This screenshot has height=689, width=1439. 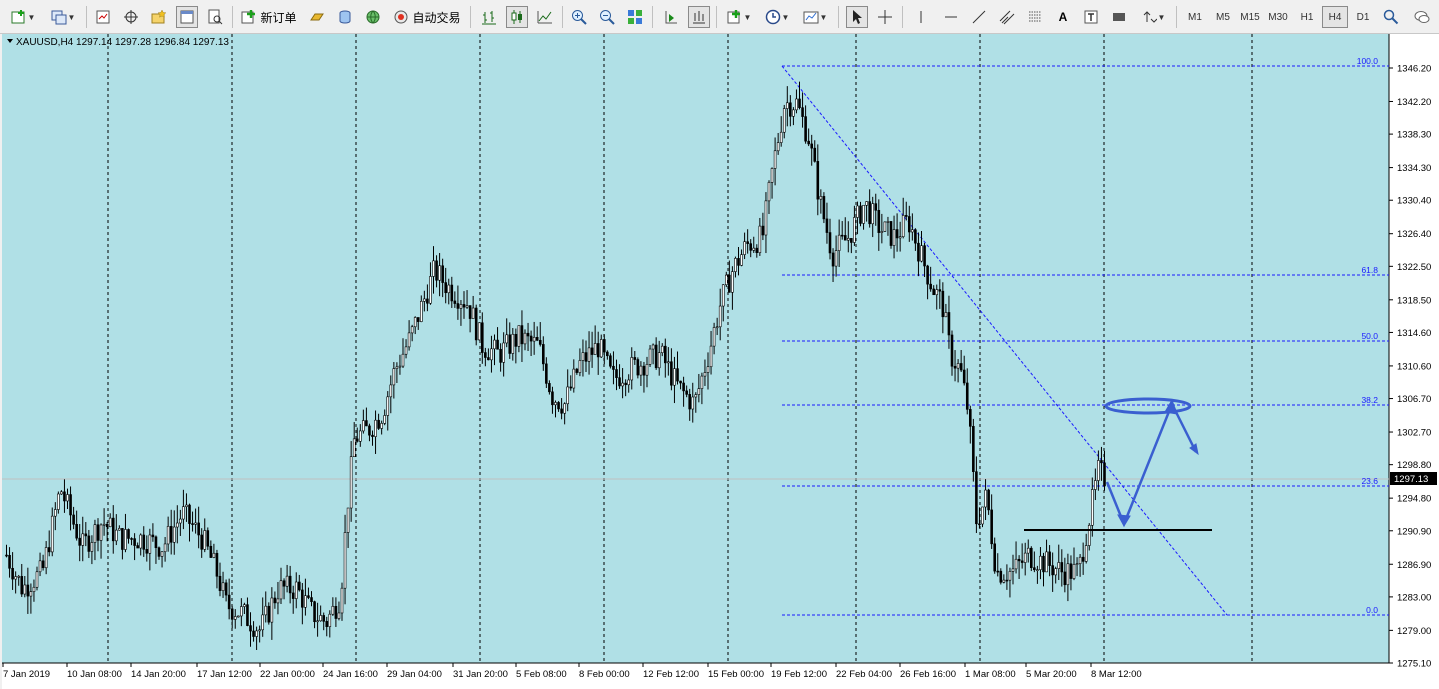 I want to click on time-tick-label: 22 Feb 04:00, so click(x=864, y=674).